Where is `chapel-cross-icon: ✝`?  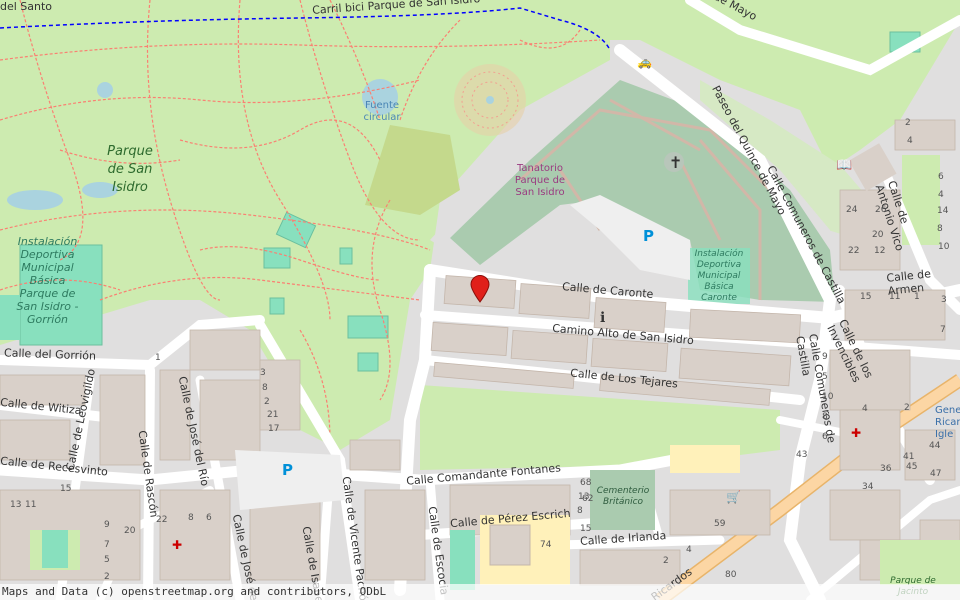 chapel-cross-icon: ✝ is located at coordinates (675, 162).